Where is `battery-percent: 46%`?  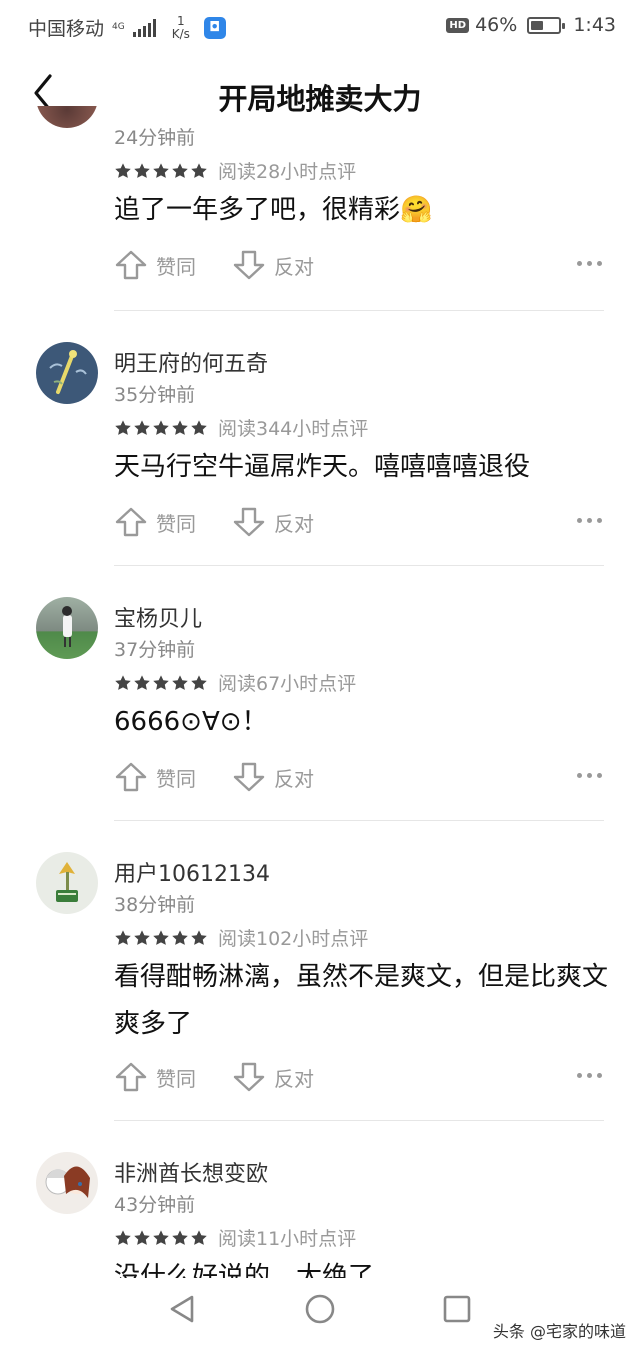
battery-percent: 46% is located at coordinates (496, 25).